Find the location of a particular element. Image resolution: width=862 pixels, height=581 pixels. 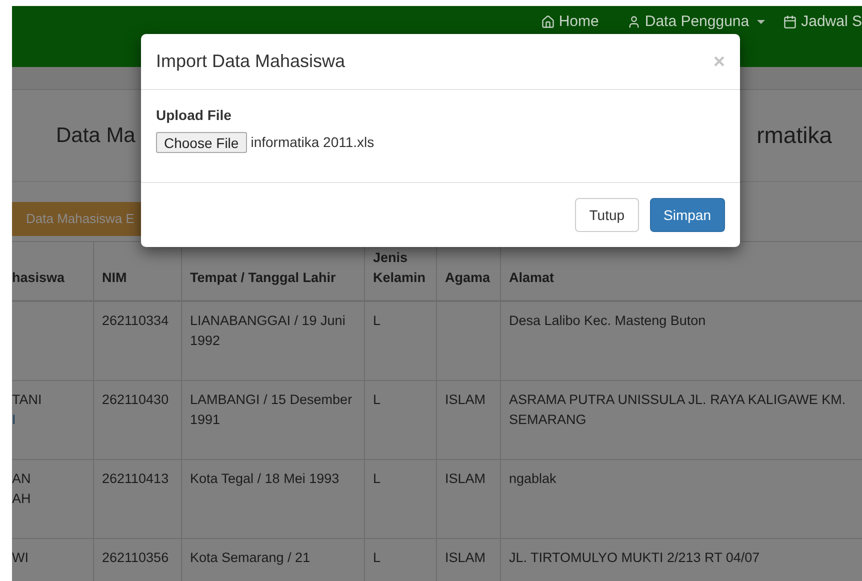

file-name: informatika 2011.xls is located at coordinates (312, 142).